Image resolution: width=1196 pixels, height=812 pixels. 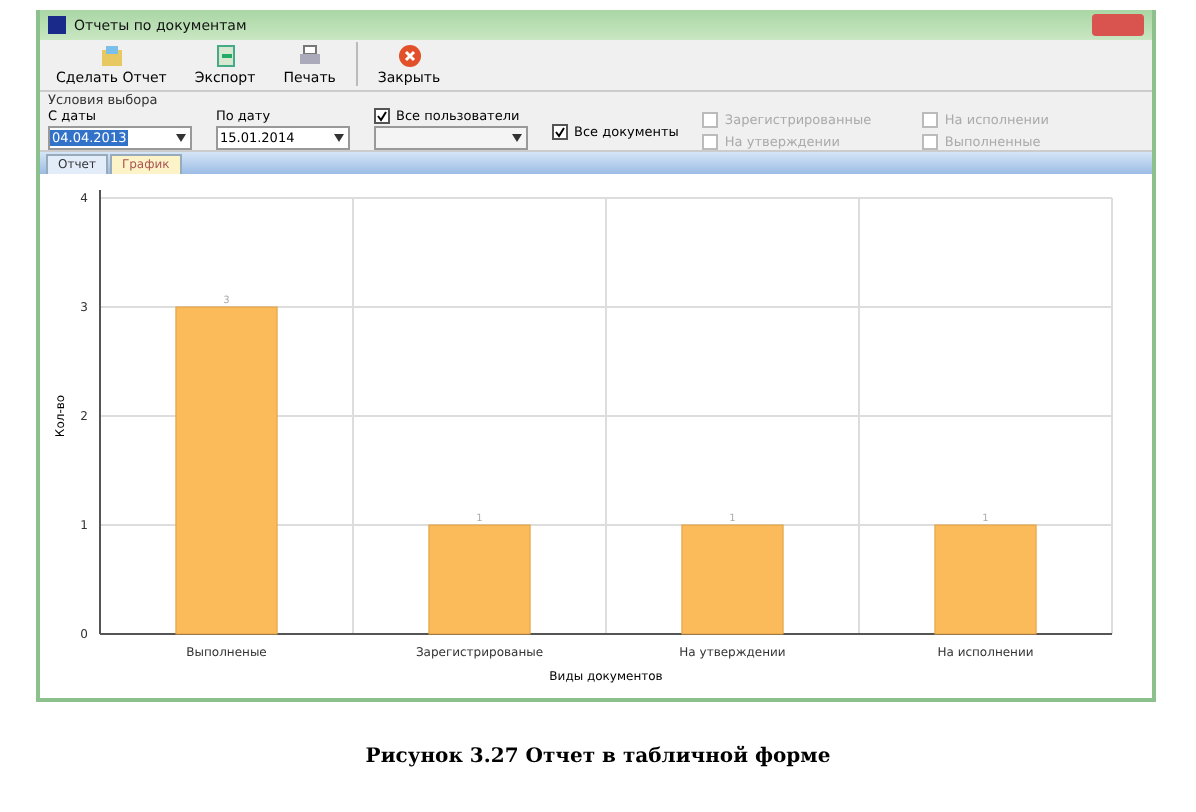 What do you see at coordinates (598, 757) in the screenshot?
I see `figure-caption: Рисунок 3.27 Отчет в табличной форме` at bounding box center [598, 757].